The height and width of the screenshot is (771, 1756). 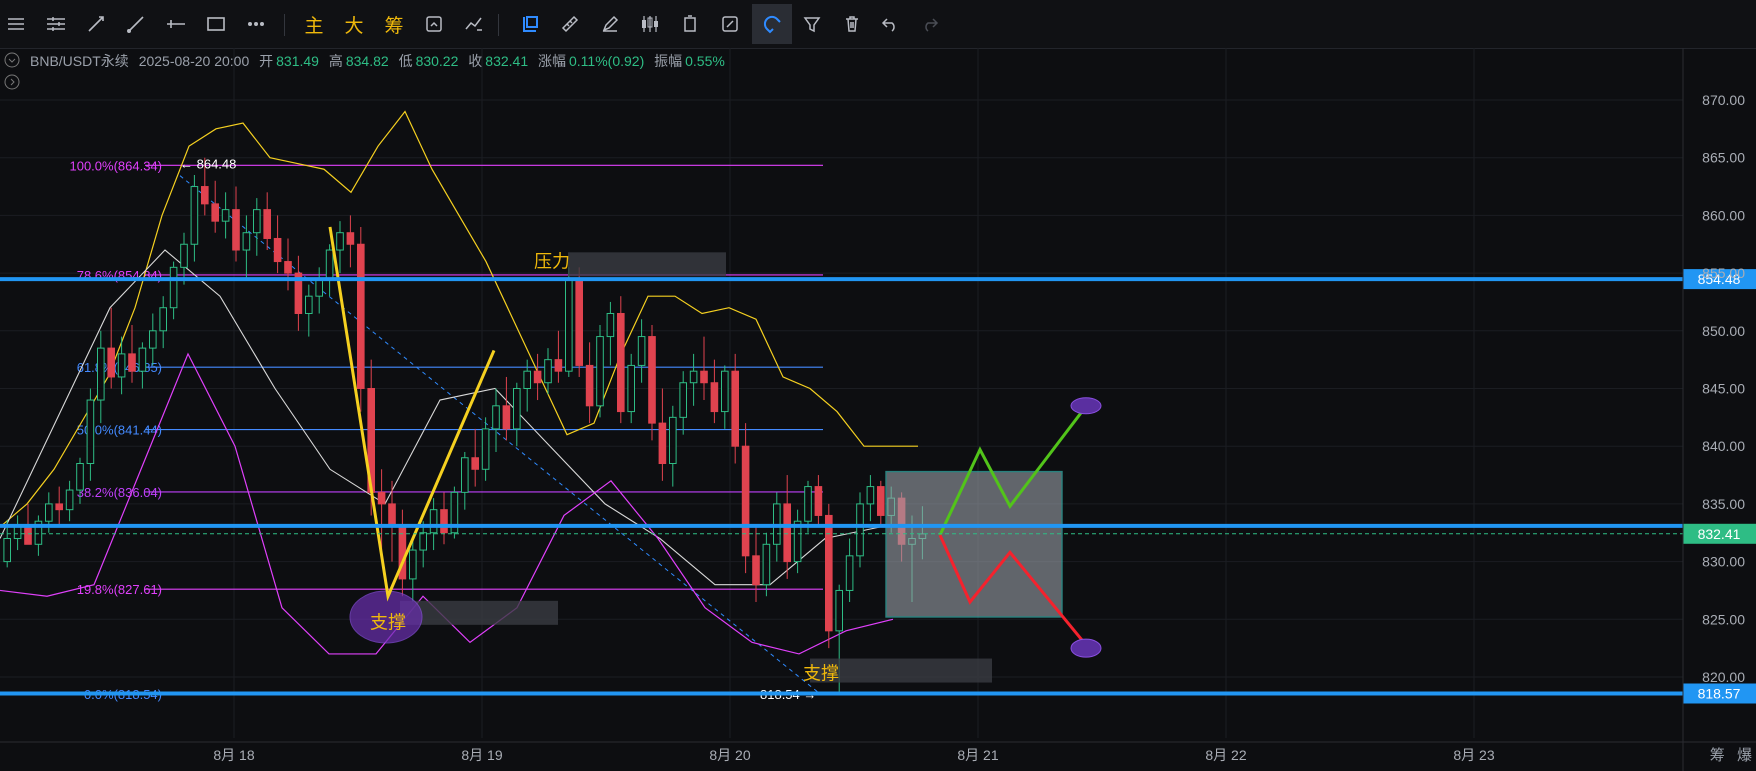 I want to click on high-label: 高, so click(x=335, y=61).